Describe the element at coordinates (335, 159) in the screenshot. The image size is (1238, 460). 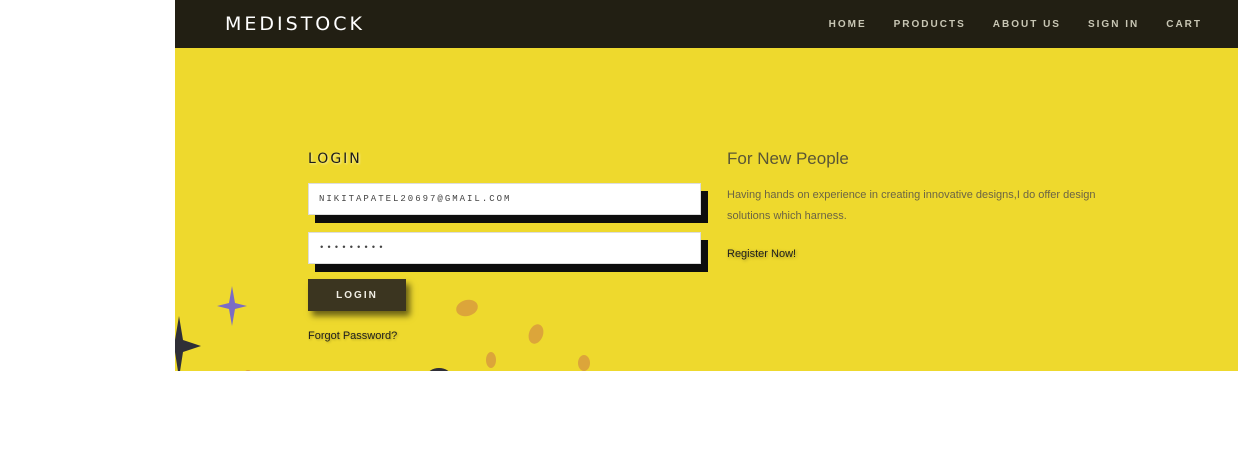
I see `login-title: LOGIN` at that location.